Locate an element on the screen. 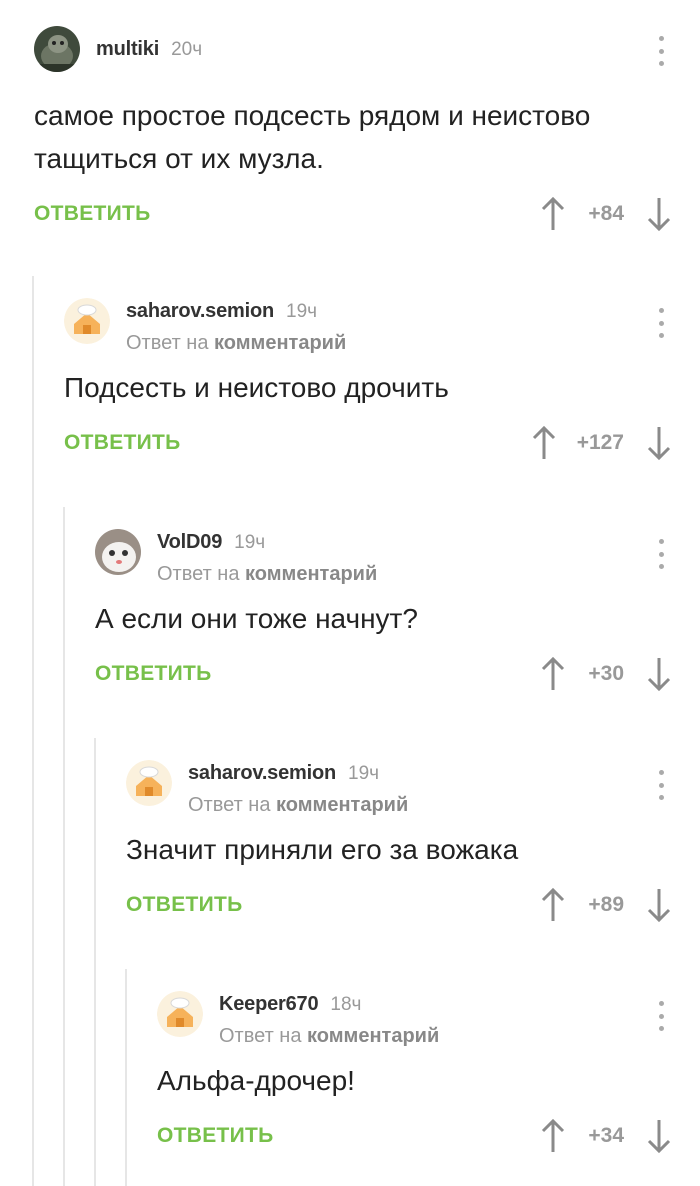 The width and height of the screenshot is (700, 1186). comment-text: А если они тоже начнут? is located at coordinates (256, 618).